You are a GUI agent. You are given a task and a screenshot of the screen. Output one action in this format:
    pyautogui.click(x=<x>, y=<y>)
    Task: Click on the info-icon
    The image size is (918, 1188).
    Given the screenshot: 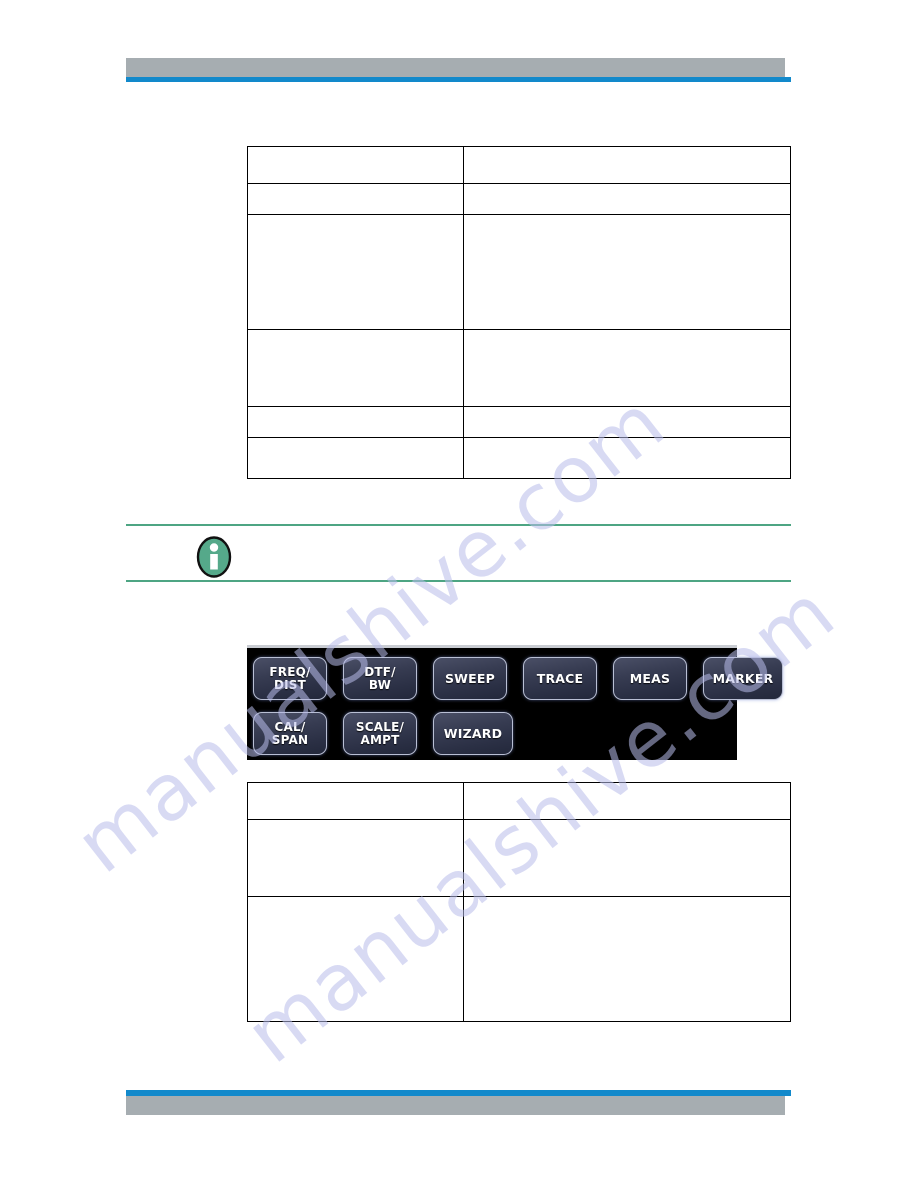 What is the action you would take?
    pyautogui.click(x=214, y=557)
    